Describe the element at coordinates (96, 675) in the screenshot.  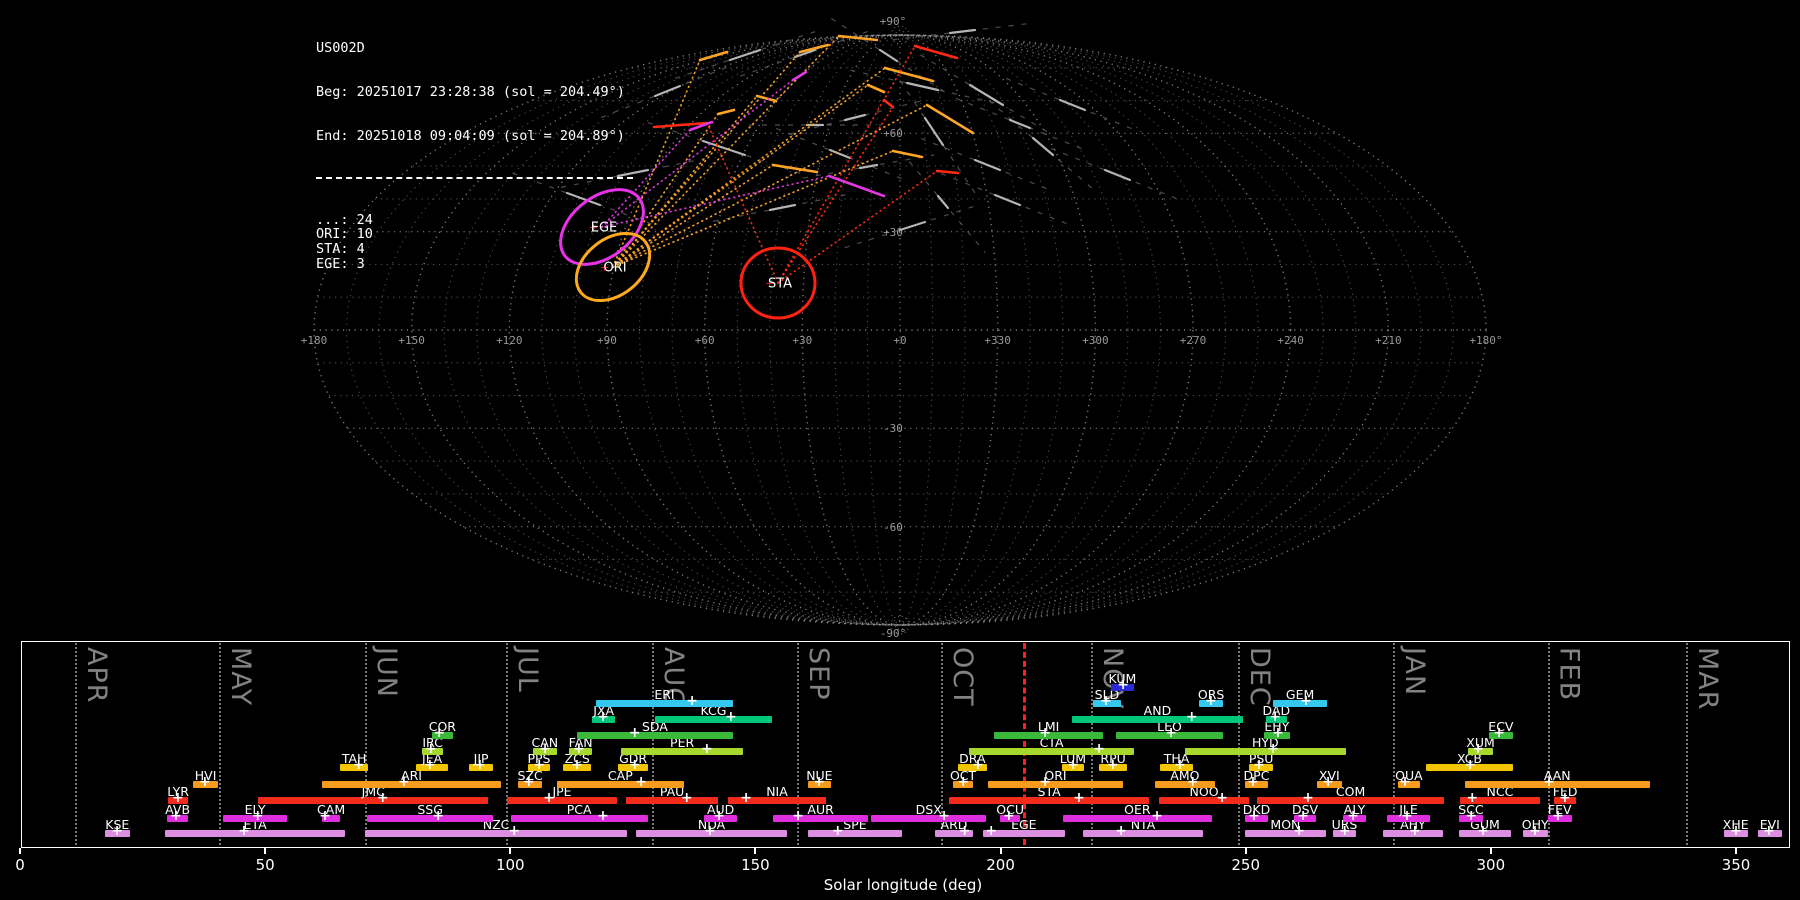
I see `month-label: APR` at that location.